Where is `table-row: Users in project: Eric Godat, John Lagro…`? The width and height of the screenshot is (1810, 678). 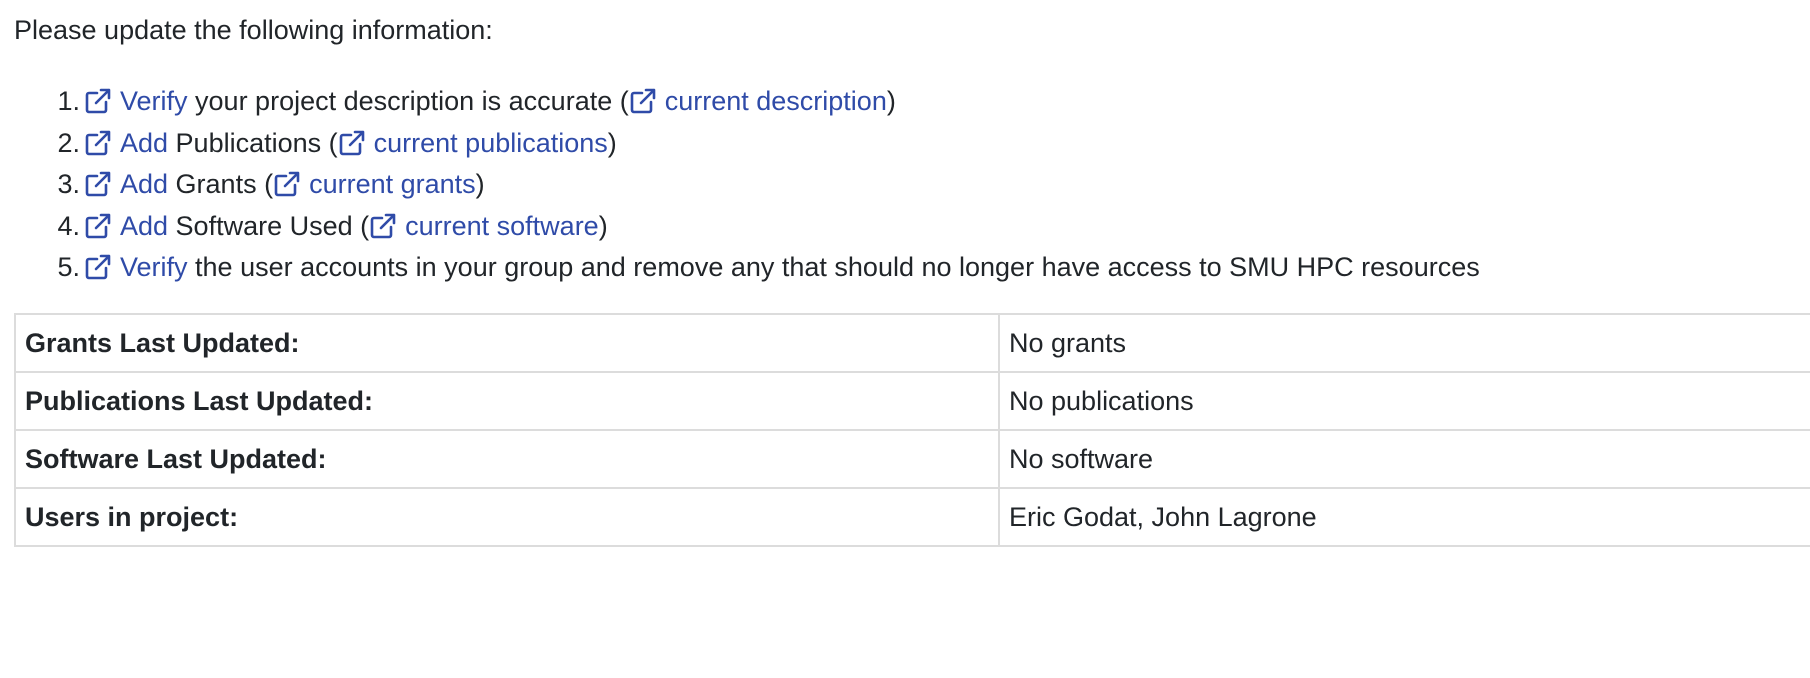 table-row: Users in project: Eric Godat, John Lagro… is located at coordinates (912, 517).